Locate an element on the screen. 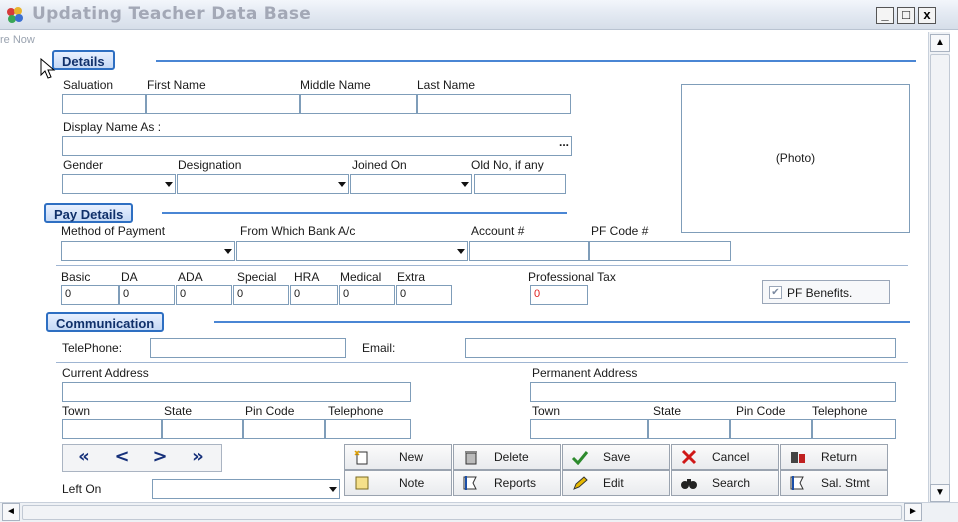 This screenshot has height=522, width=958. cancel-button: Cancel is located at coordinates (725, 457).